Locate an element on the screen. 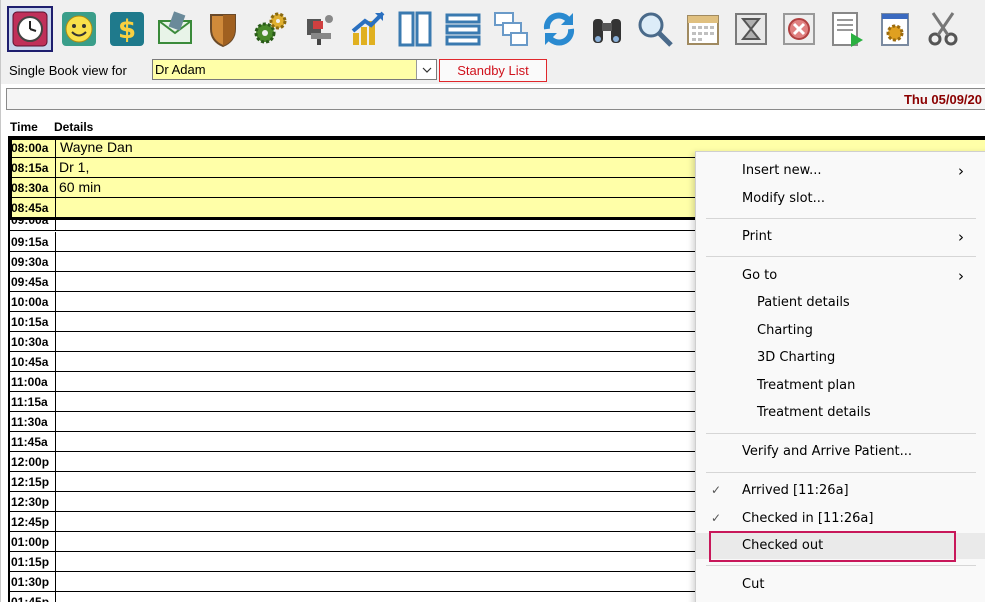 The height and width of the screenshot is (602, 985). slot-time: 01:45p is located at coordinates (33, 597).